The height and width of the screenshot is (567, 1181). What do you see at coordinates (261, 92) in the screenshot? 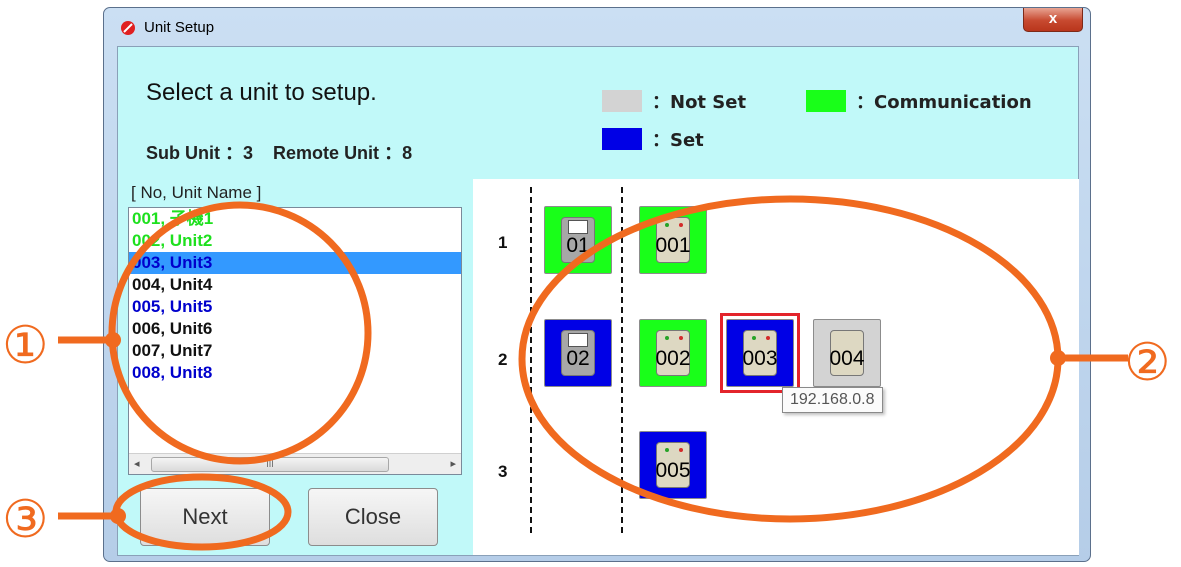
I see `page-title: Select a unit to setup.` at bounding box center [261, 92].